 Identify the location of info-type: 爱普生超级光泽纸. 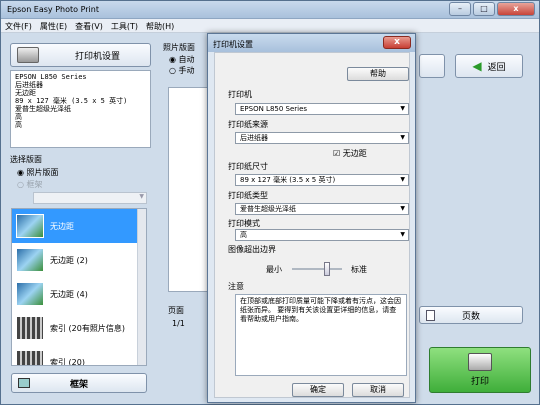
(43, 109).